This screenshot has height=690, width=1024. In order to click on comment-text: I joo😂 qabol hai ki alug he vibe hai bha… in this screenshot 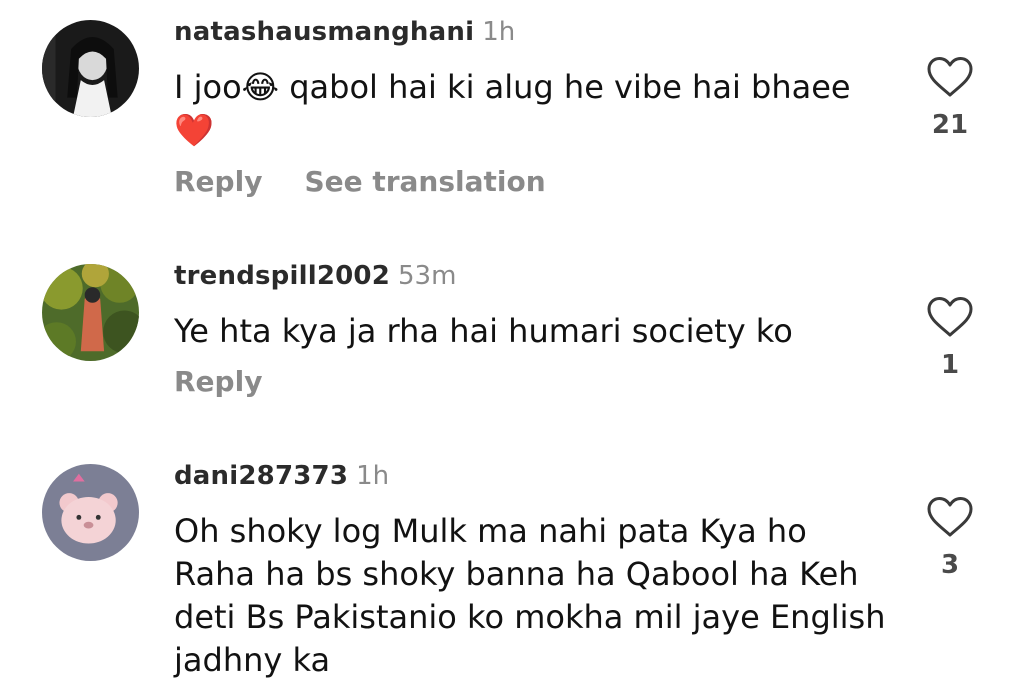, I will do `click(512, 108)`.